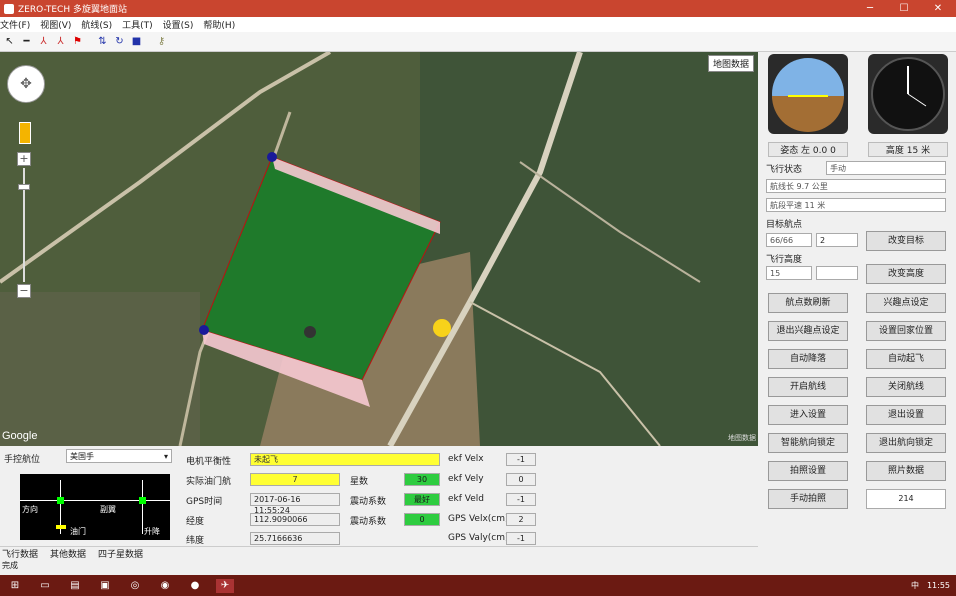 The image size is (956, 596). Describe the element at coordinates (906, 443) in the screenshot. I see `exit-heading-lock-button: 退出航向锁定` at that location.